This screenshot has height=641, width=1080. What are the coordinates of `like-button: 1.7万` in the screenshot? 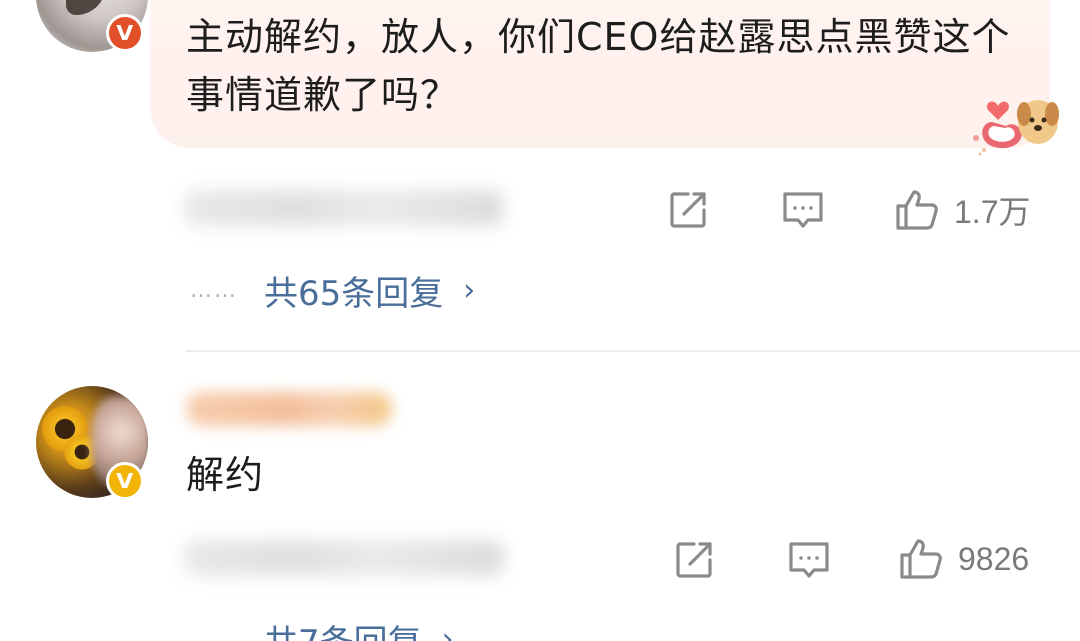 It's located at (961, 210).